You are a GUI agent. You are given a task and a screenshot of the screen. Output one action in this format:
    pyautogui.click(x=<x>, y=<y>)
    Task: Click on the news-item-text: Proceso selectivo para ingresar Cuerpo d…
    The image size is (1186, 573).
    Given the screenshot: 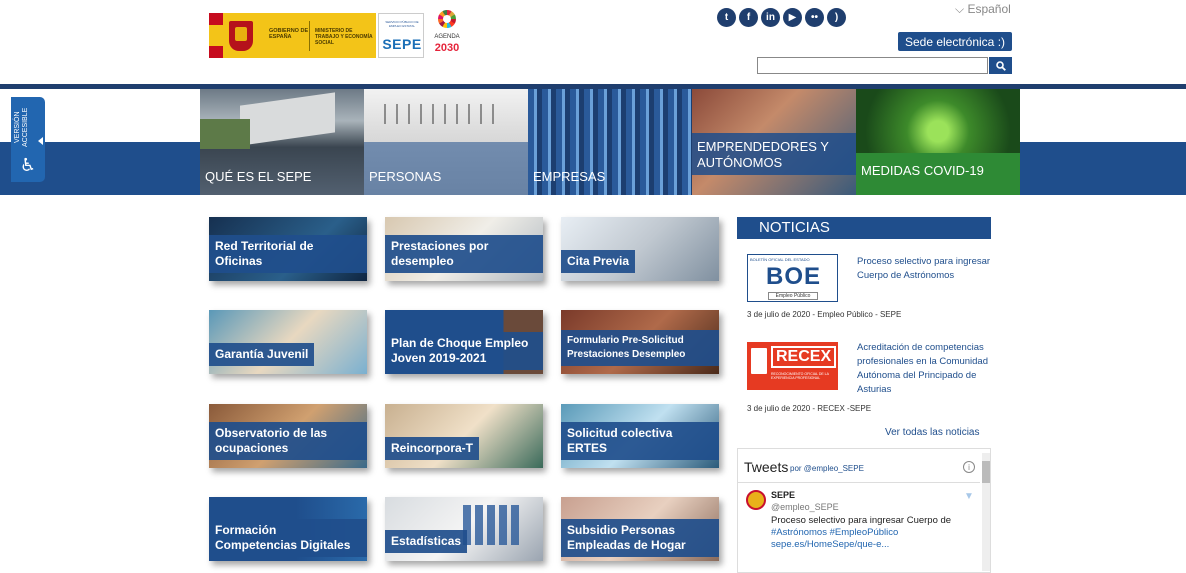 What is the action you would take?
    pyautogui.click(x=924, y=269)
    